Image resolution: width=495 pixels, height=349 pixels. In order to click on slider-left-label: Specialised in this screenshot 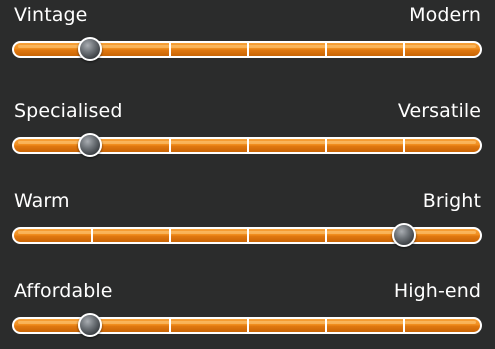, I will do `click(68, 111)`.